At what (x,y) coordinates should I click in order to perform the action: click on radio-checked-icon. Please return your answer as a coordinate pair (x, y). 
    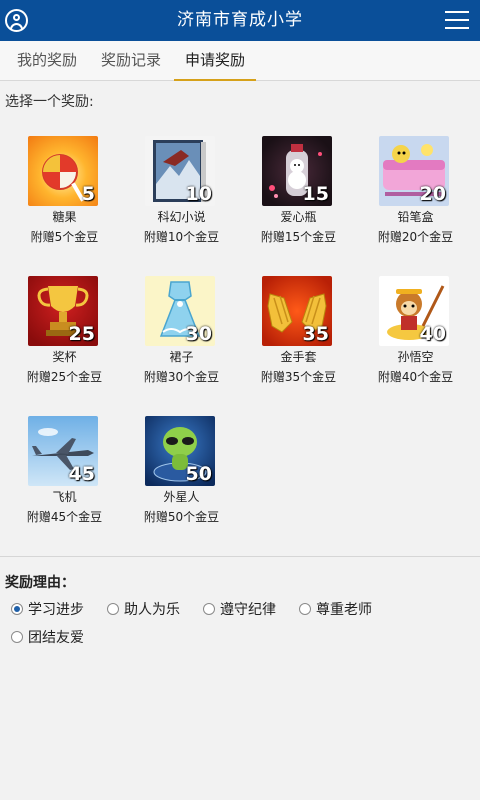
    Looking at the image, I should click on (17, 609).